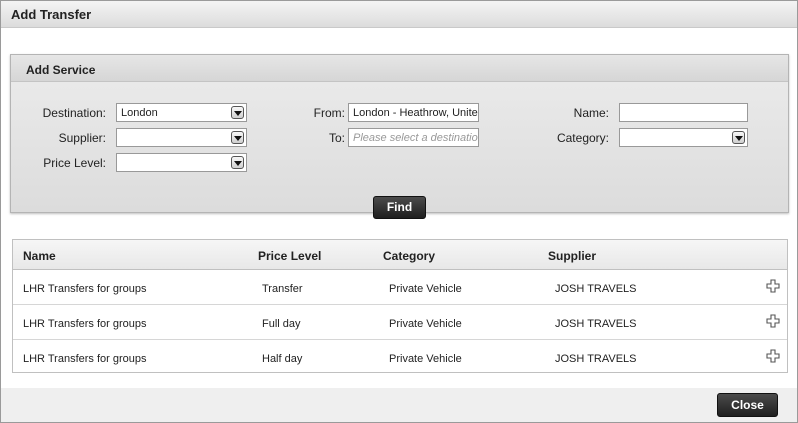 Image resolution: width=798 pixels, height=423 pixels. I want to click on find-button: Find, so click(399, 207).